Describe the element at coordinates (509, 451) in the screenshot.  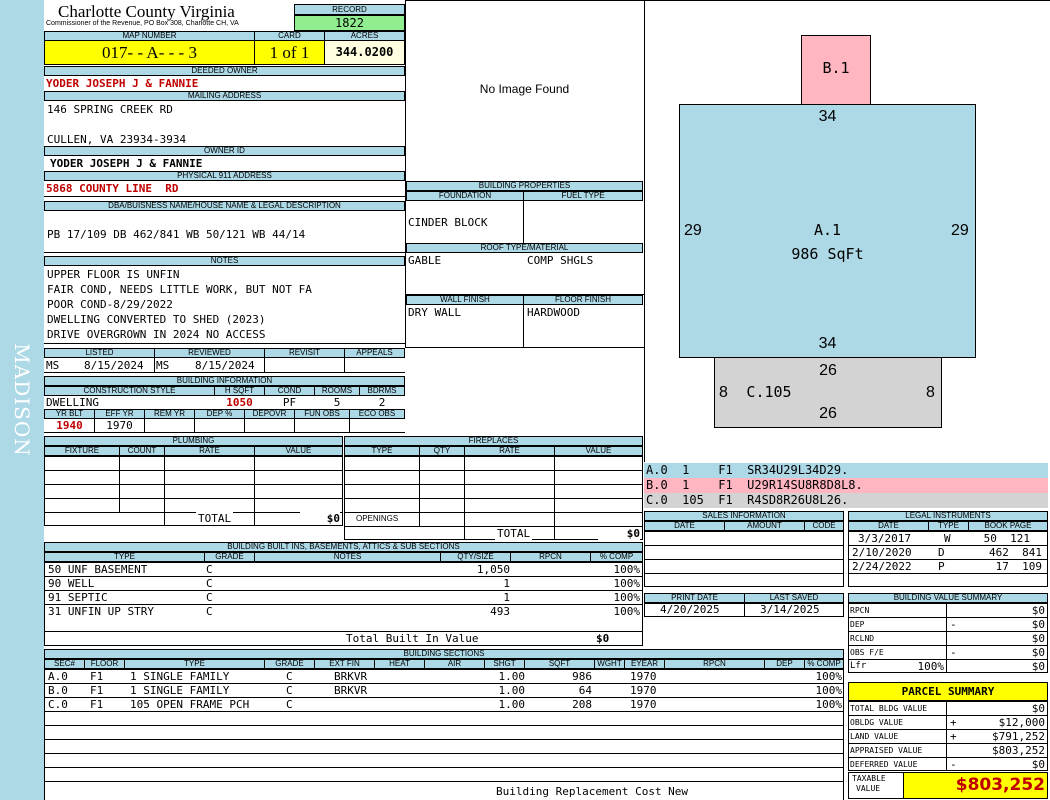
I see `fireplace-col: RATE` at that location.